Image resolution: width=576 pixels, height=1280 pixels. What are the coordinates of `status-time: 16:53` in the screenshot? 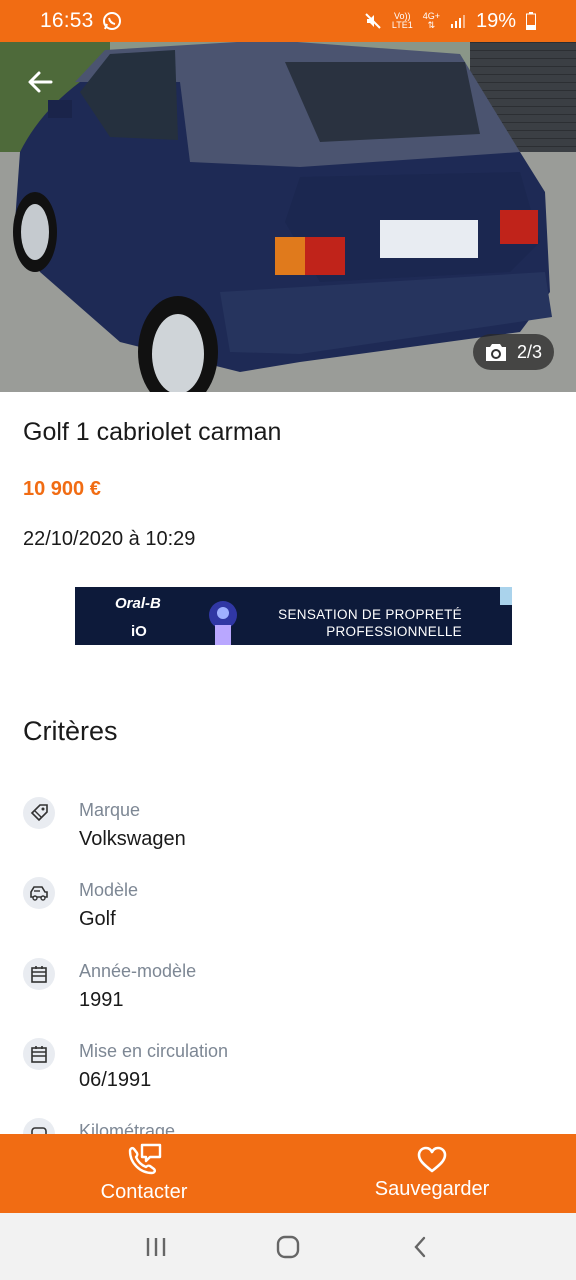 It's located at (67, 20).